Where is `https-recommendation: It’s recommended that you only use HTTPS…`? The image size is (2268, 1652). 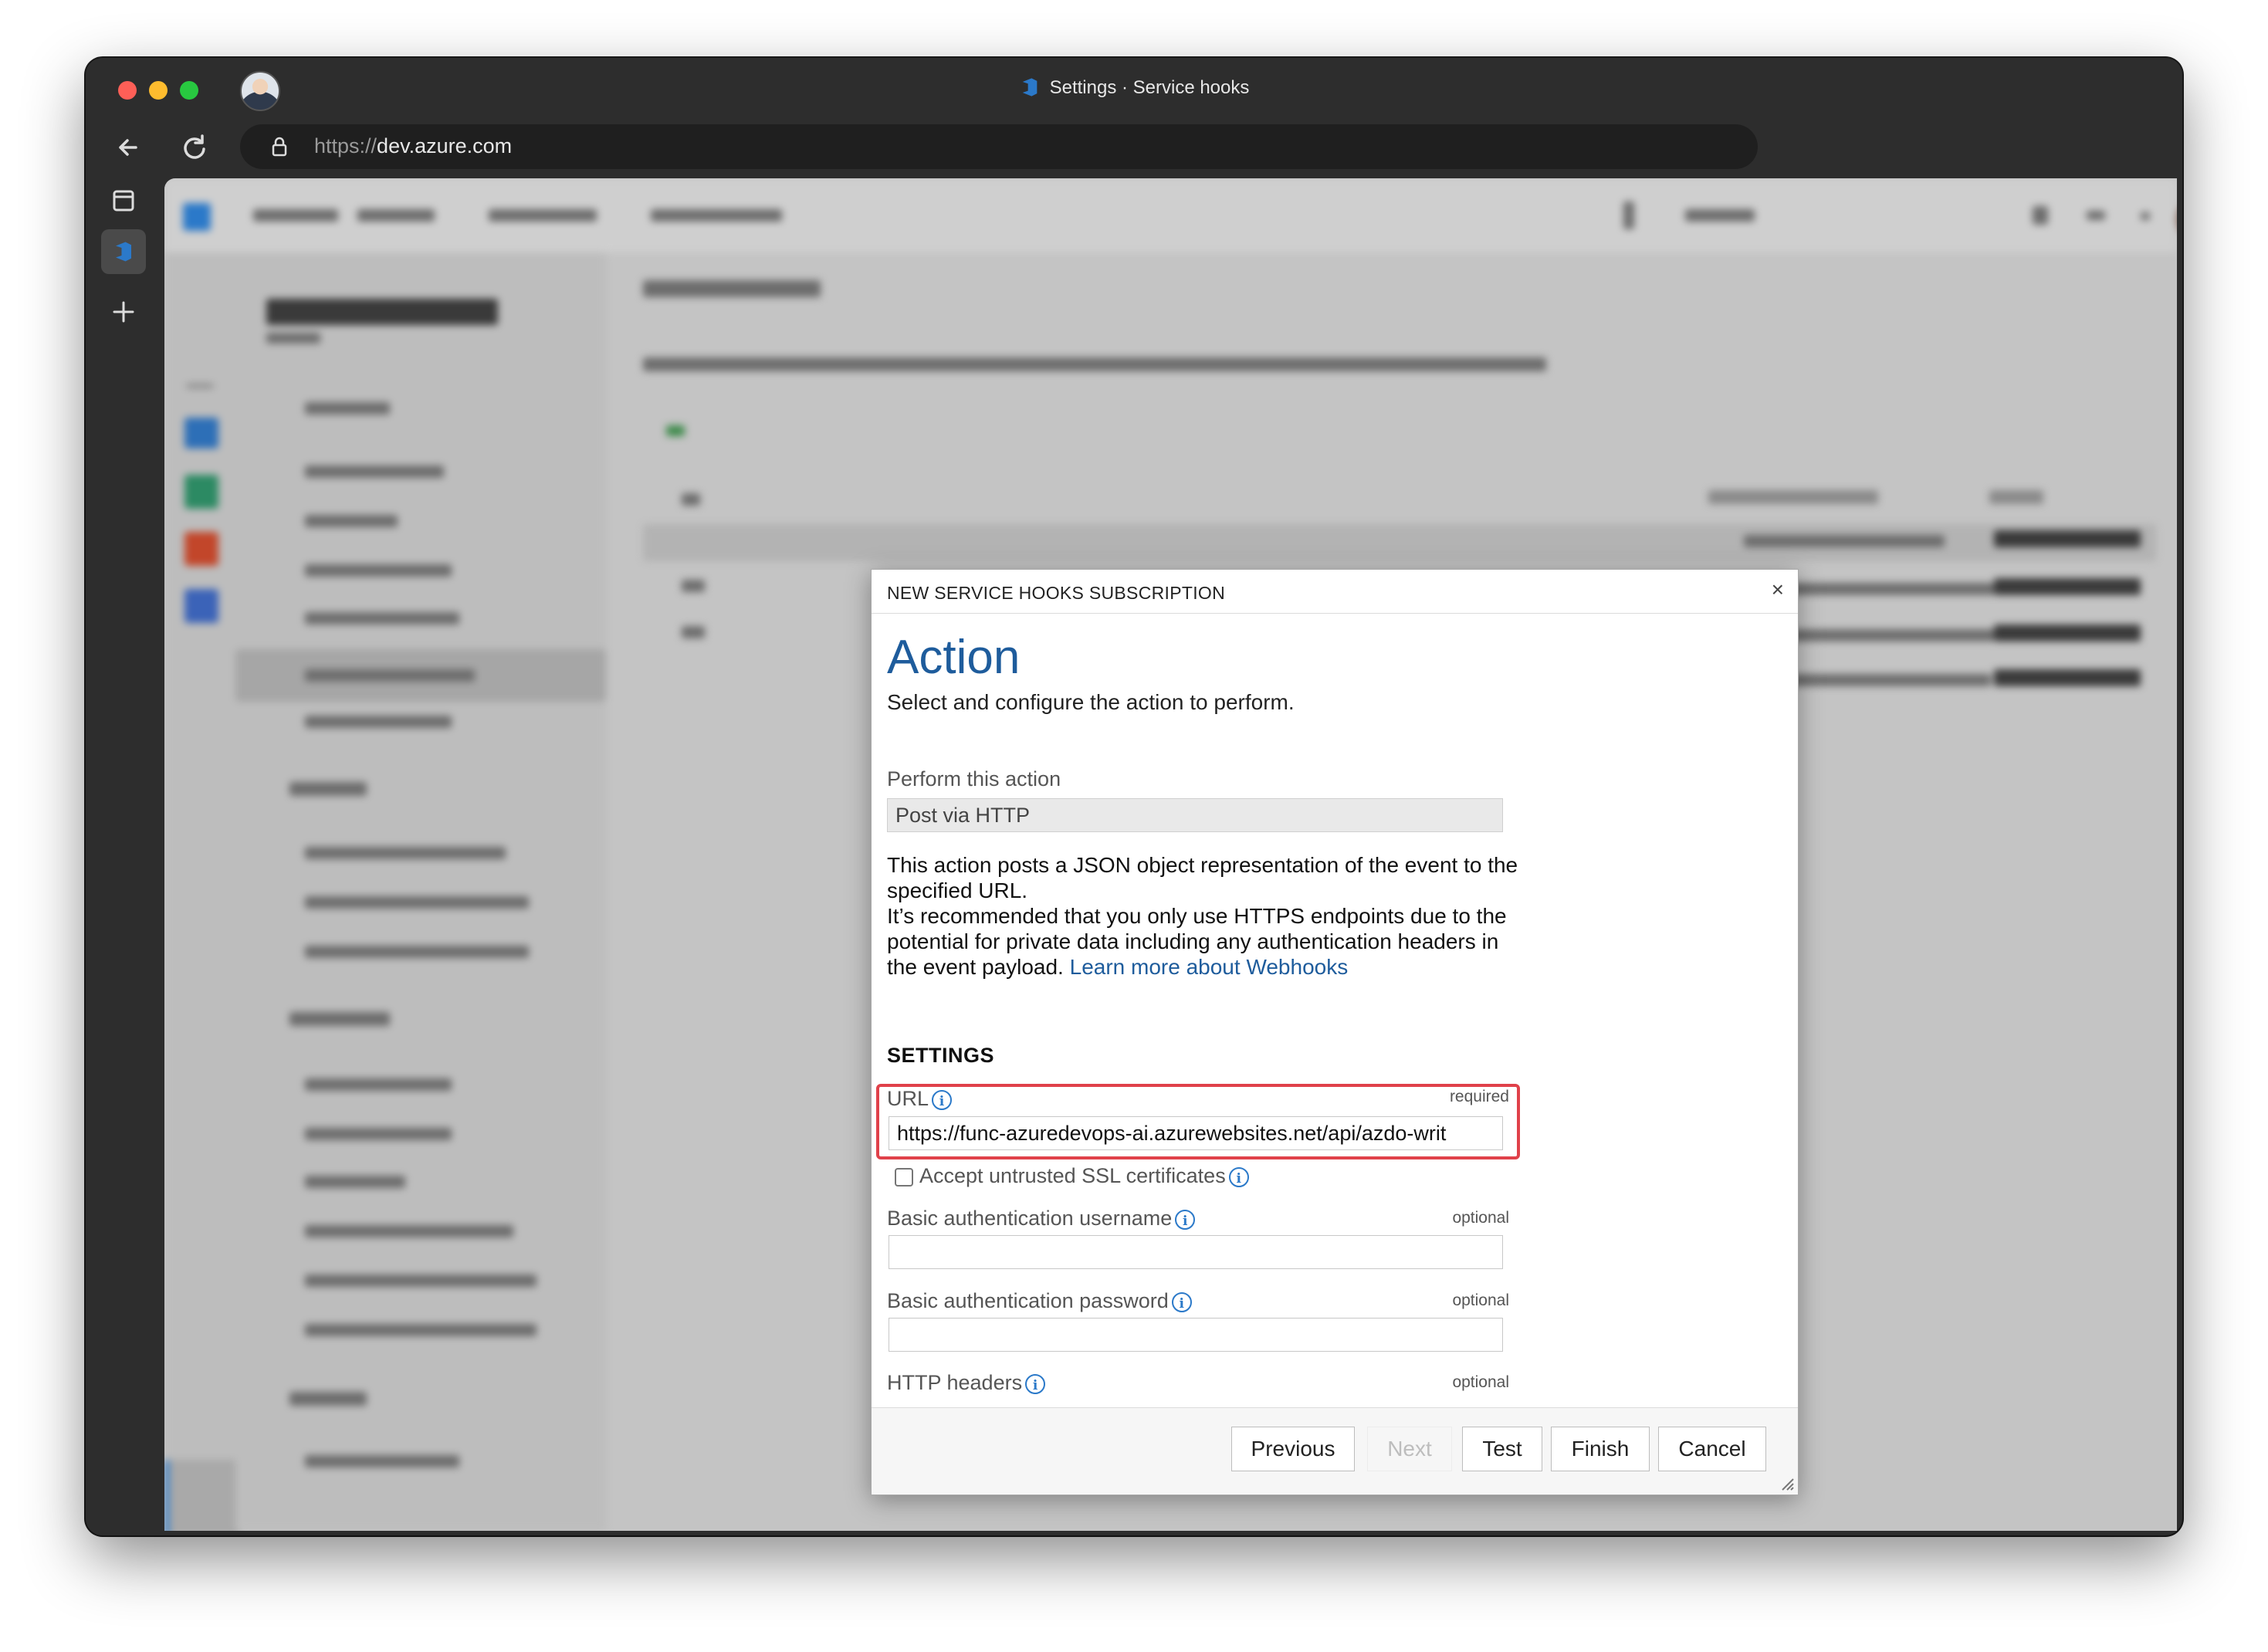 https-recommendation: It’s recommended that you only use HTTPS… is located at coordinates (1203, 941).